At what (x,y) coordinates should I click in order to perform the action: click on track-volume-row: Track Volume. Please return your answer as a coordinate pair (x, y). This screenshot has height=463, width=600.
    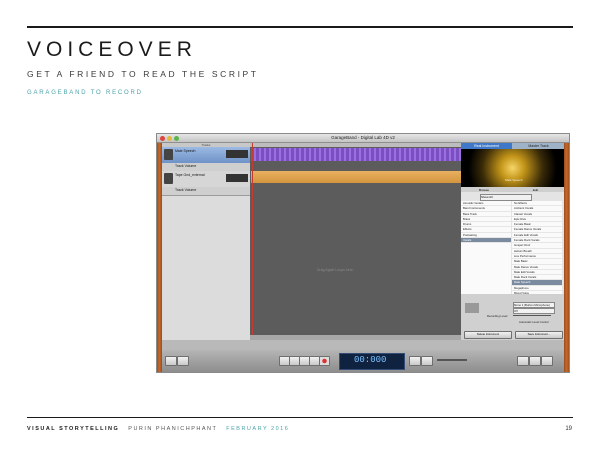
    Looking at the image, I should click on (206, 191).